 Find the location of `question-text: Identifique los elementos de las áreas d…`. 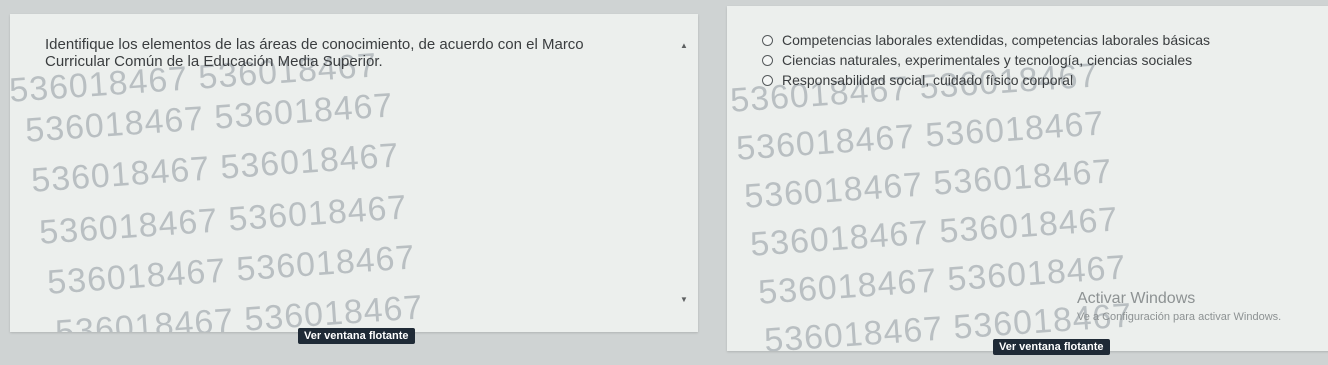

question-text: Identifique los elementos de las áreas d… is located at coordinates (314, 53).